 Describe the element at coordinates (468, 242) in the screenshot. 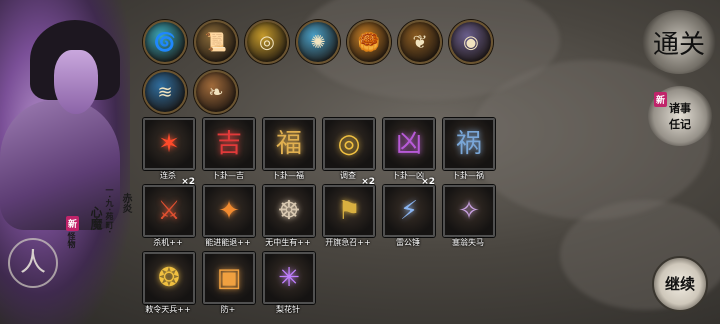

I see `card-label: 塞翁失马` at that location.